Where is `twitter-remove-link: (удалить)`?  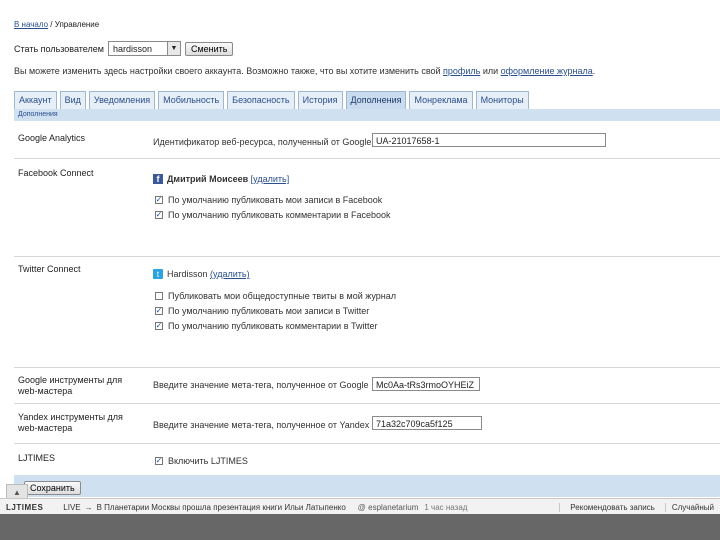 twitter-remove-link: (удалить) is located at coordinates (230, 274).